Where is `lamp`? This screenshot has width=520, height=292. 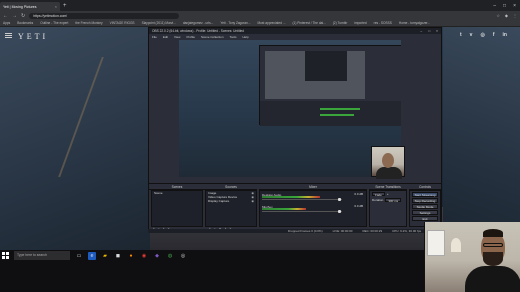 lamp is located at coordinates (456, 245).